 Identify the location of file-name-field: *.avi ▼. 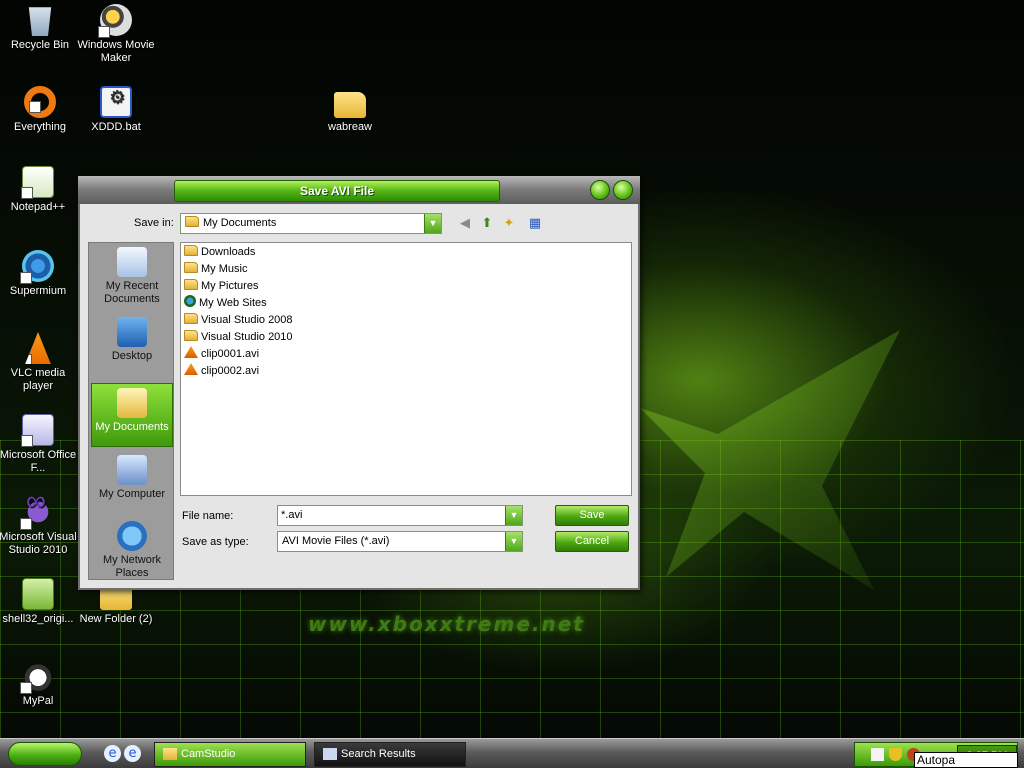
(400, 515).